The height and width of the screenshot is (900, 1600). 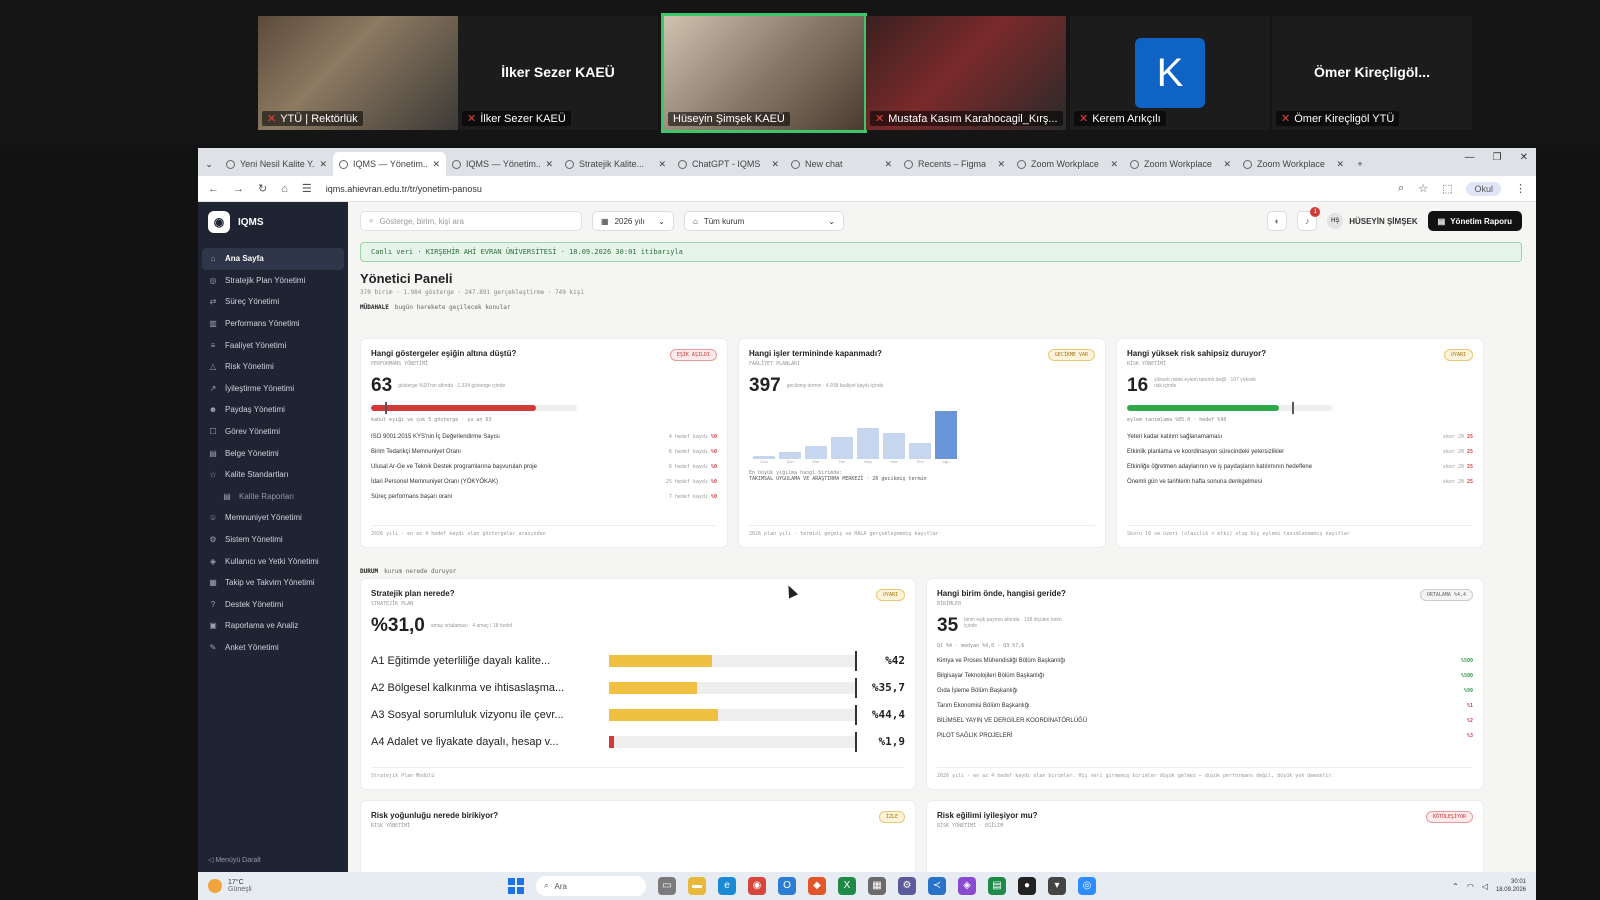 What do you see at coordinates (358, 73) in the screenshot?
I see `participant-tile: ✕ YTÜ | Rektörlük` at bounding box center [358, 73].